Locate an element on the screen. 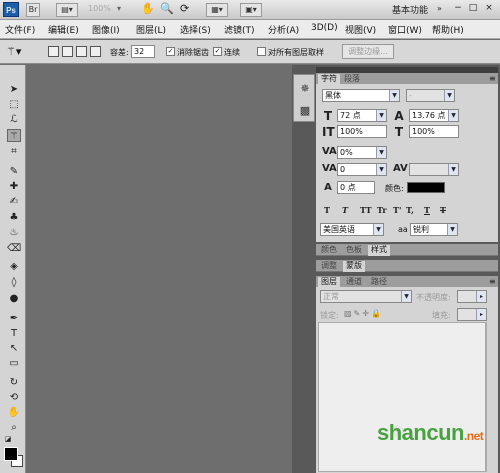 The image size is (500, 473). menu-edit: 编辑(E) is located at coordinates (63, 29).